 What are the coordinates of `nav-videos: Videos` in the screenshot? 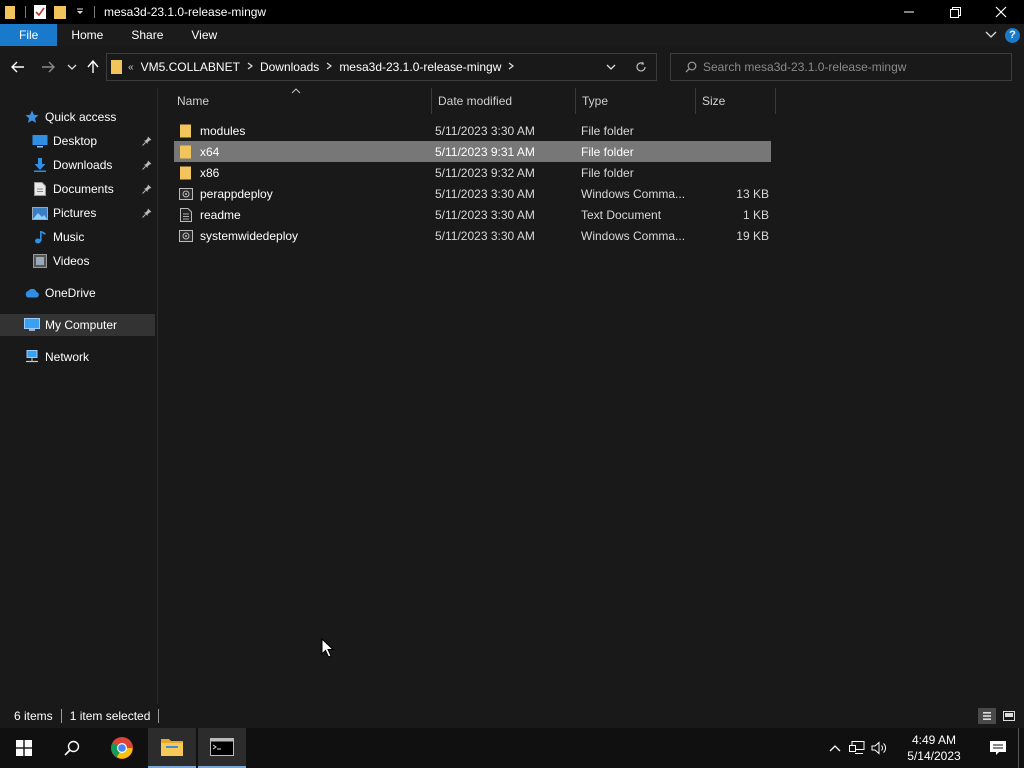 It's located at (93, 261).